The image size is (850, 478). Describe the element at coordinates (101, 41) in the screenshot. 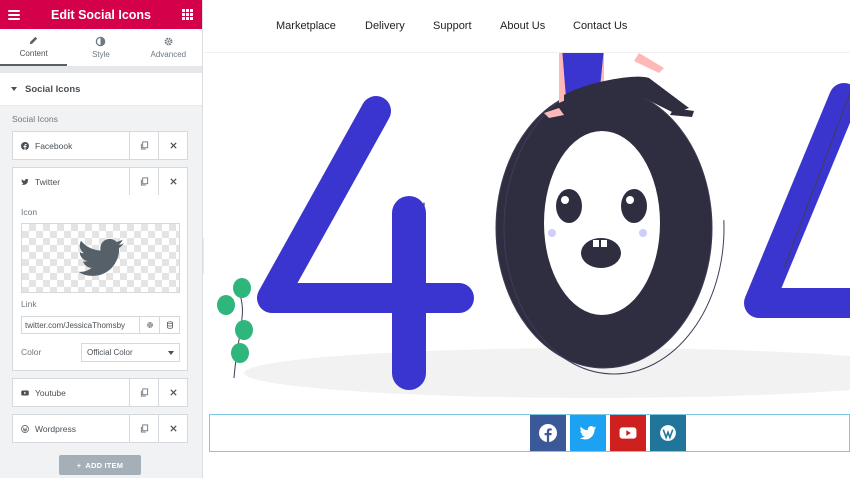

I see `half-circle-icon` at that location.